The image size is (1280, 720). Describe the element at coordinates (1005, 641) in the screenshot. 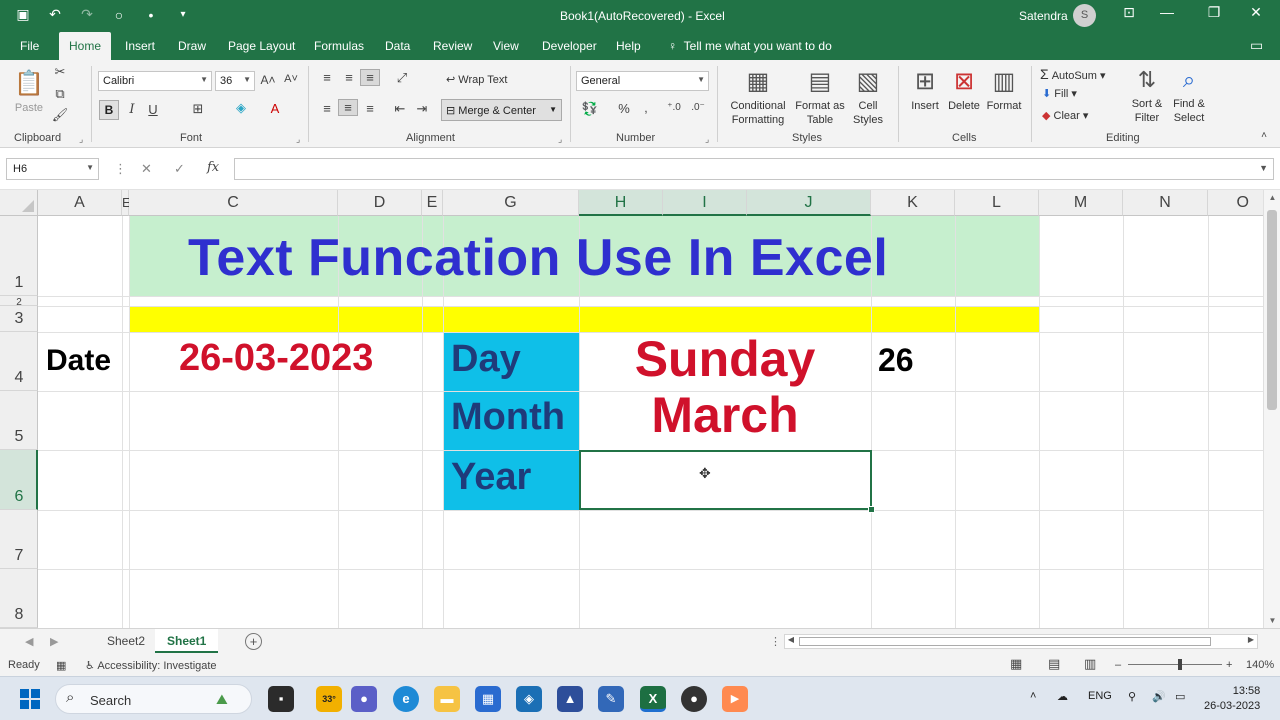

I see `horizontal-scroll-thumb` at that location.